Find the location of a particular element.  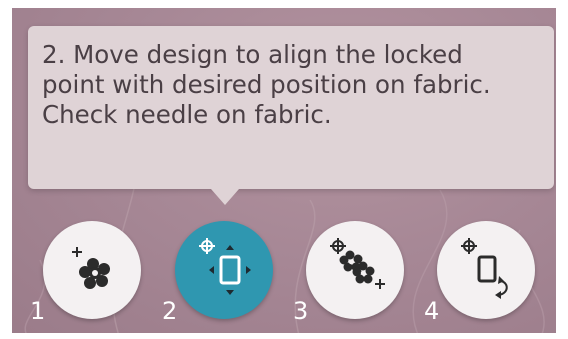

step-3-button is located at coordinates (355, 270).